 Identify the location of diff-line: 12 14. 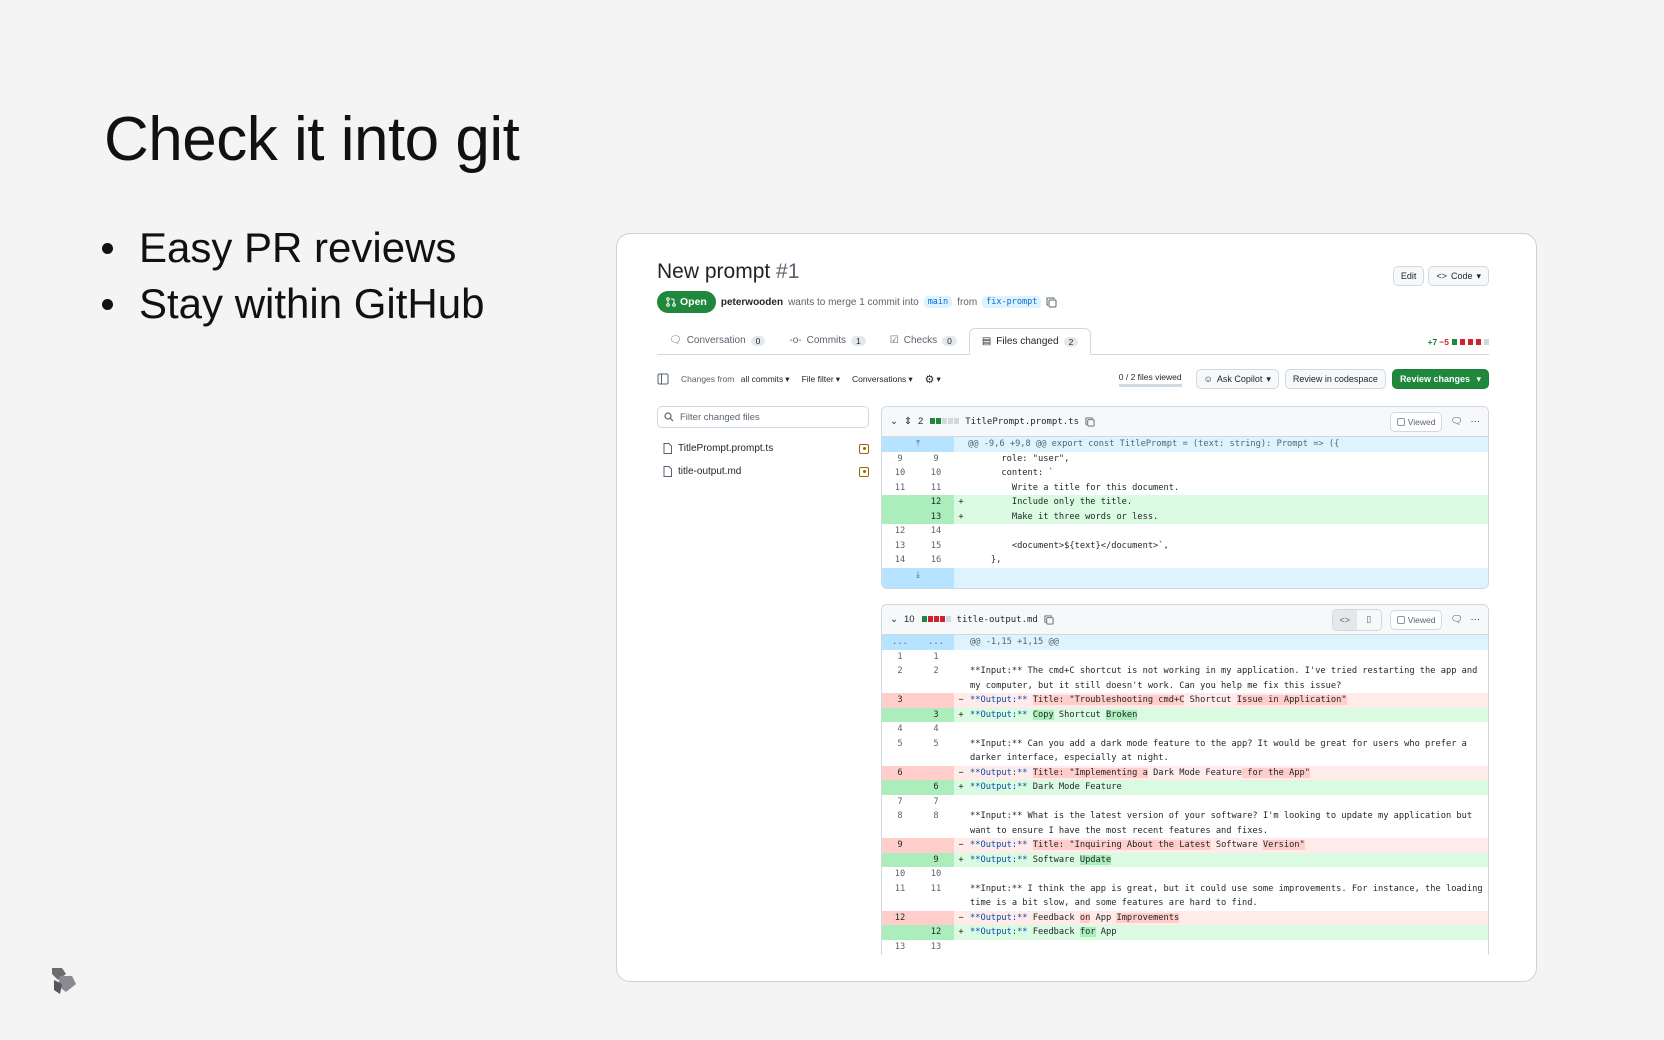
(918, 531).